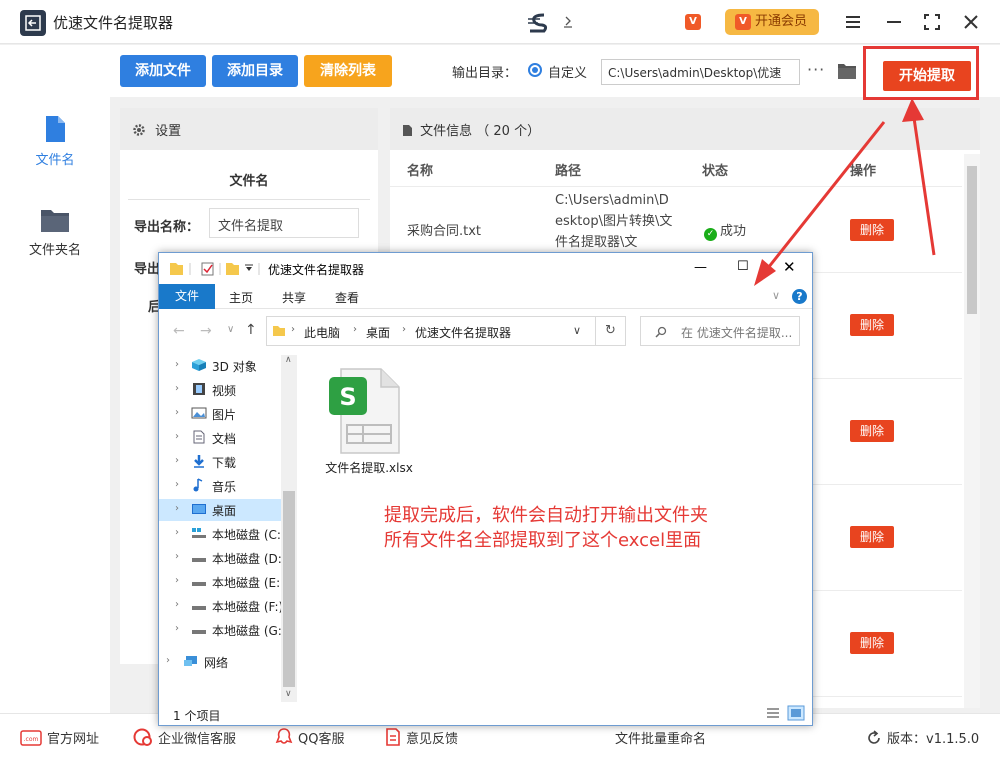 The width and height of the screenshot is (1000, 760). Describe the element at coordinates (932, 22) in the screenshot. I see `maximize-icon` at that location.